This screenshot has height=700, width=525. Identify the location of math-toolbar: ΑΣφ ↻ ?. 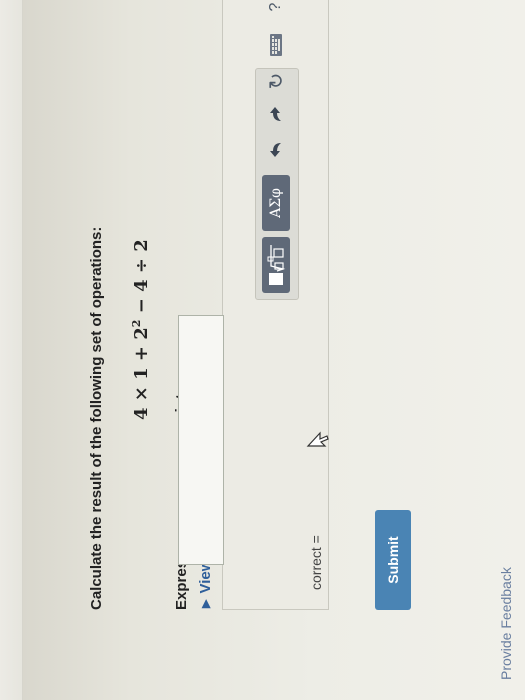
(277, 151).